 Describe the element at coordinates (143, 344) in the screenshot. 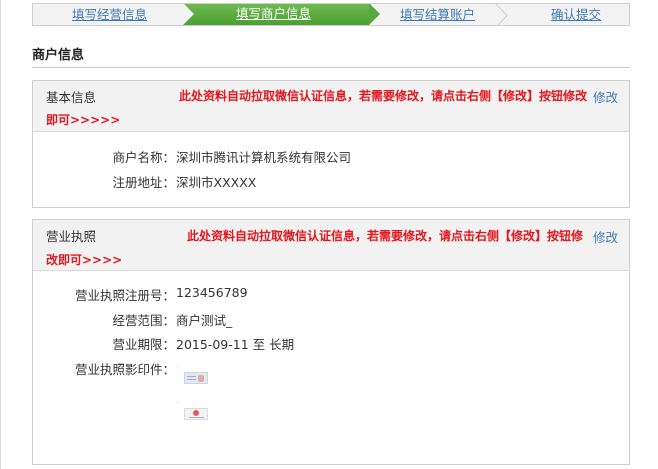

I see `business-term-label: 营业期限：` at that location.